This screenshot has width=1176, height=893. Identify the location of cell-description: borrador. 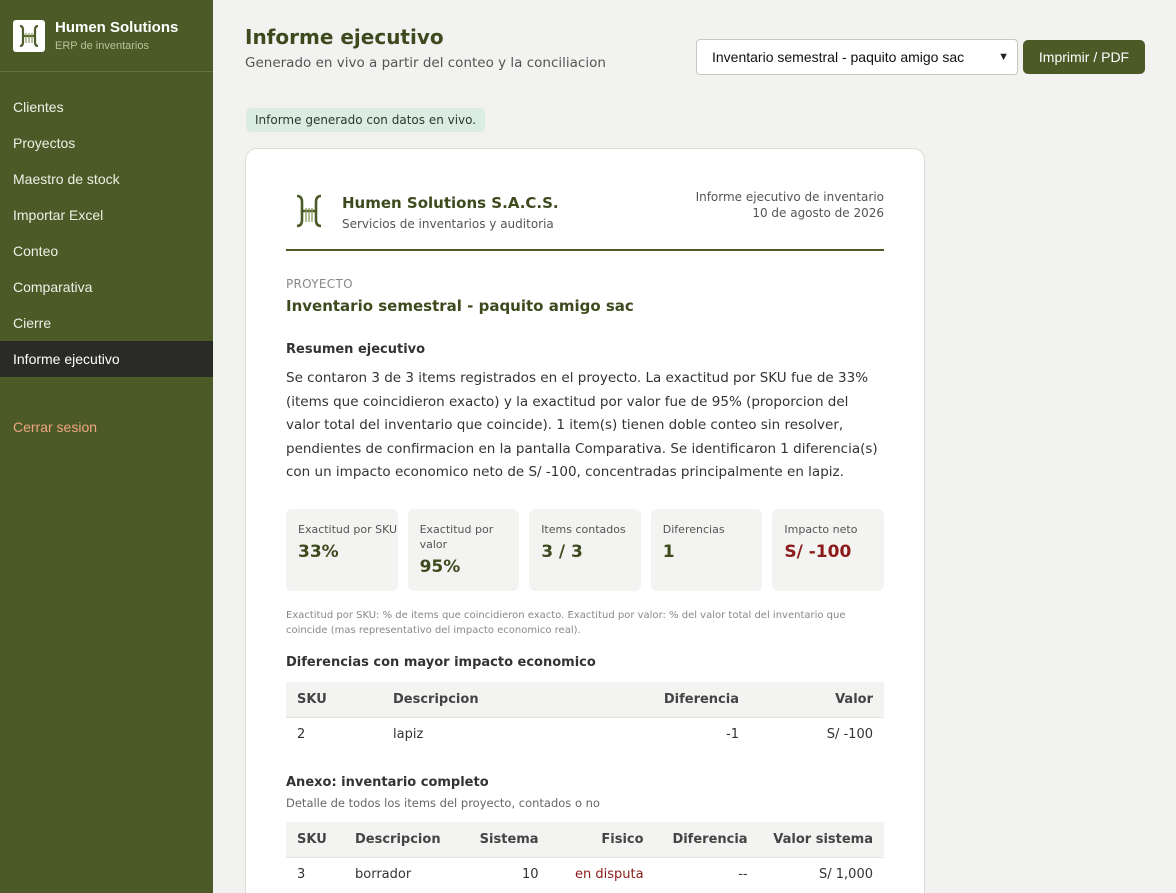
(398, 874).